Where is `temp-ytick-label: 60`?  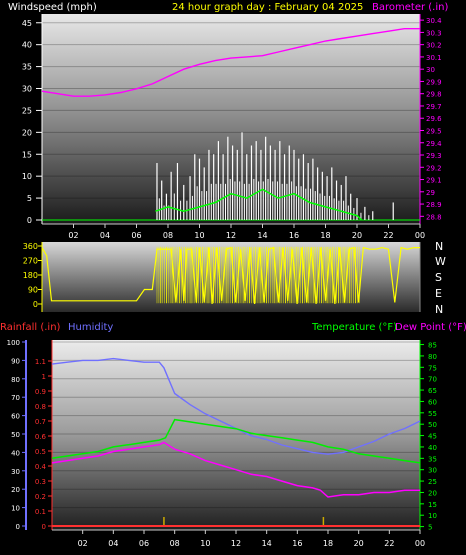
temp-ytick-label: 60 is located at coordinates (432, 402).